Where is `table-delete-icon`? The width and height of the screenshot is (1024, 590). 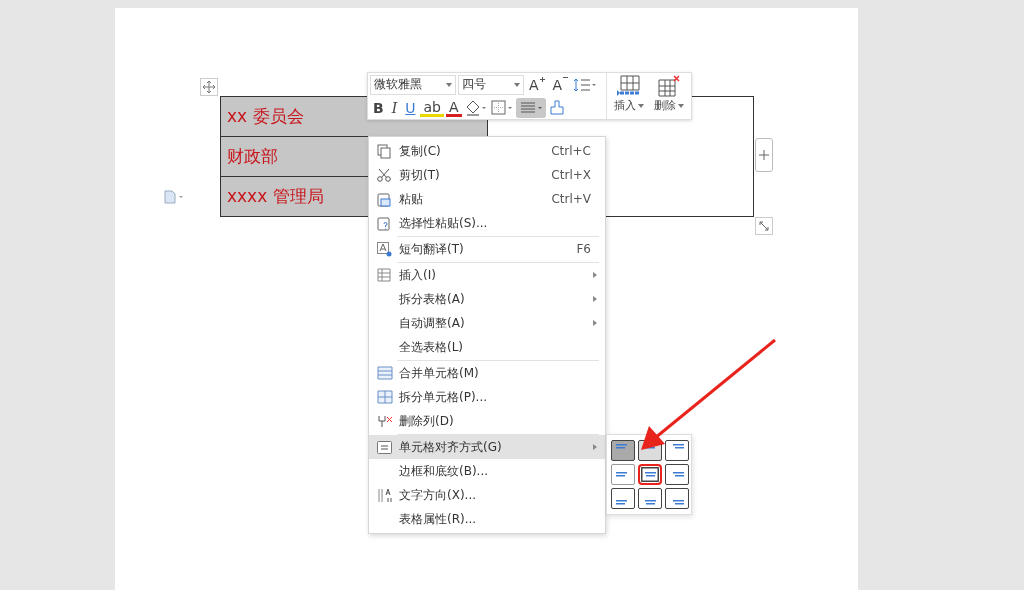
table-delete-icon is located at coordinates (669, 86).